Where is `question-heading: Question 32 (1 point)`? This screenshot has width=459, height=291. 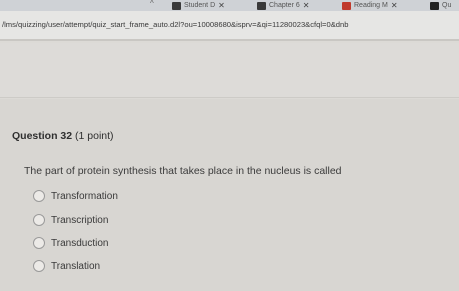
question-heading: Question 32 (1 point) is located at coordinates (63, 136).